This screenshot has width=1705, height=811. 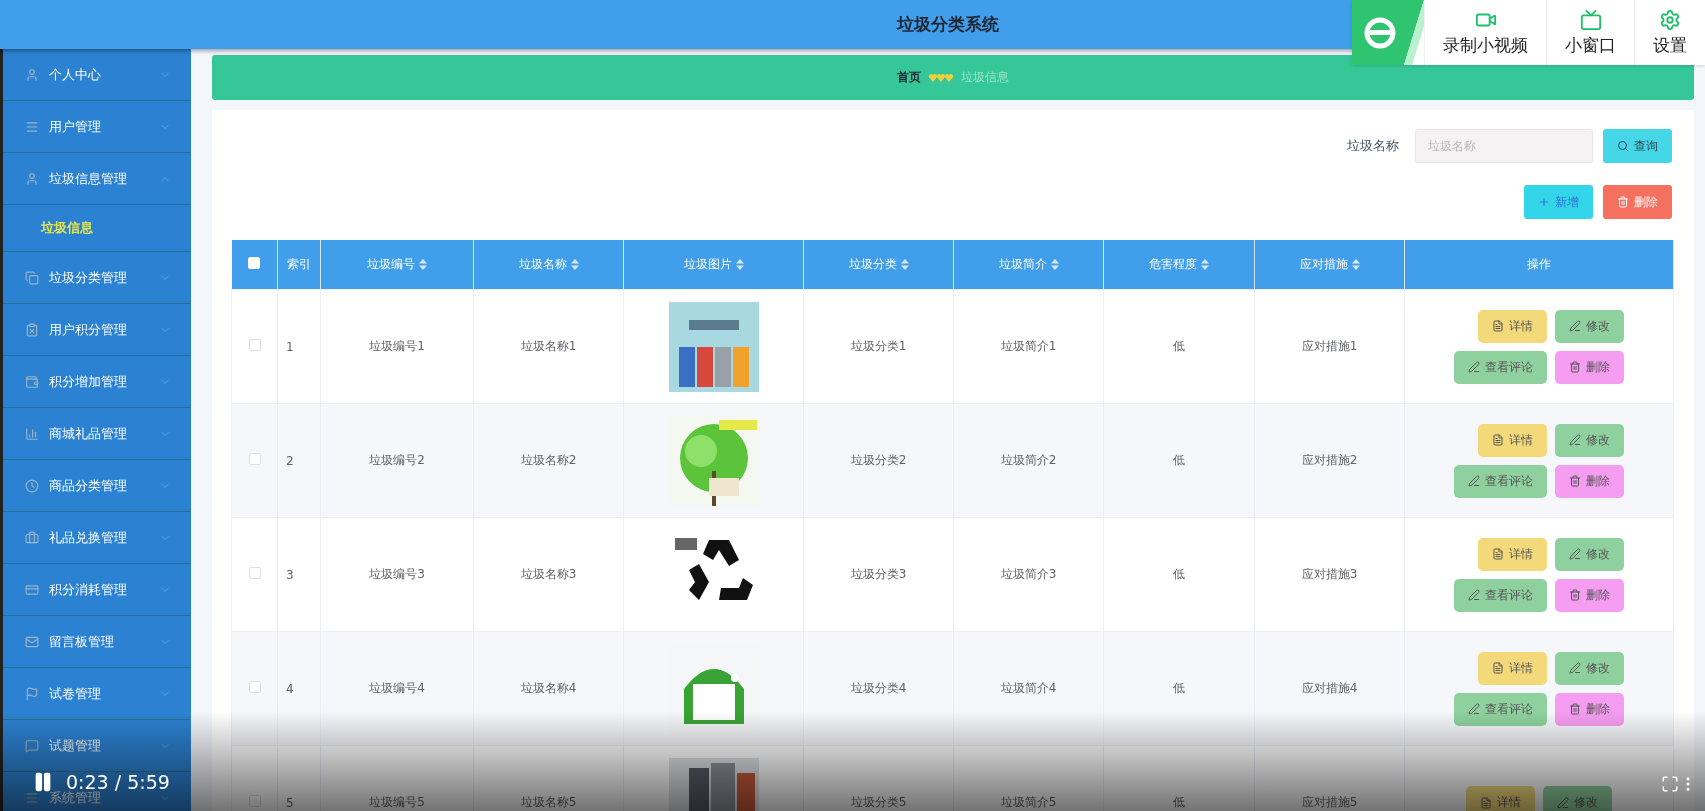 I want to click on search-button: 查询, so click(x=1637, y=146).